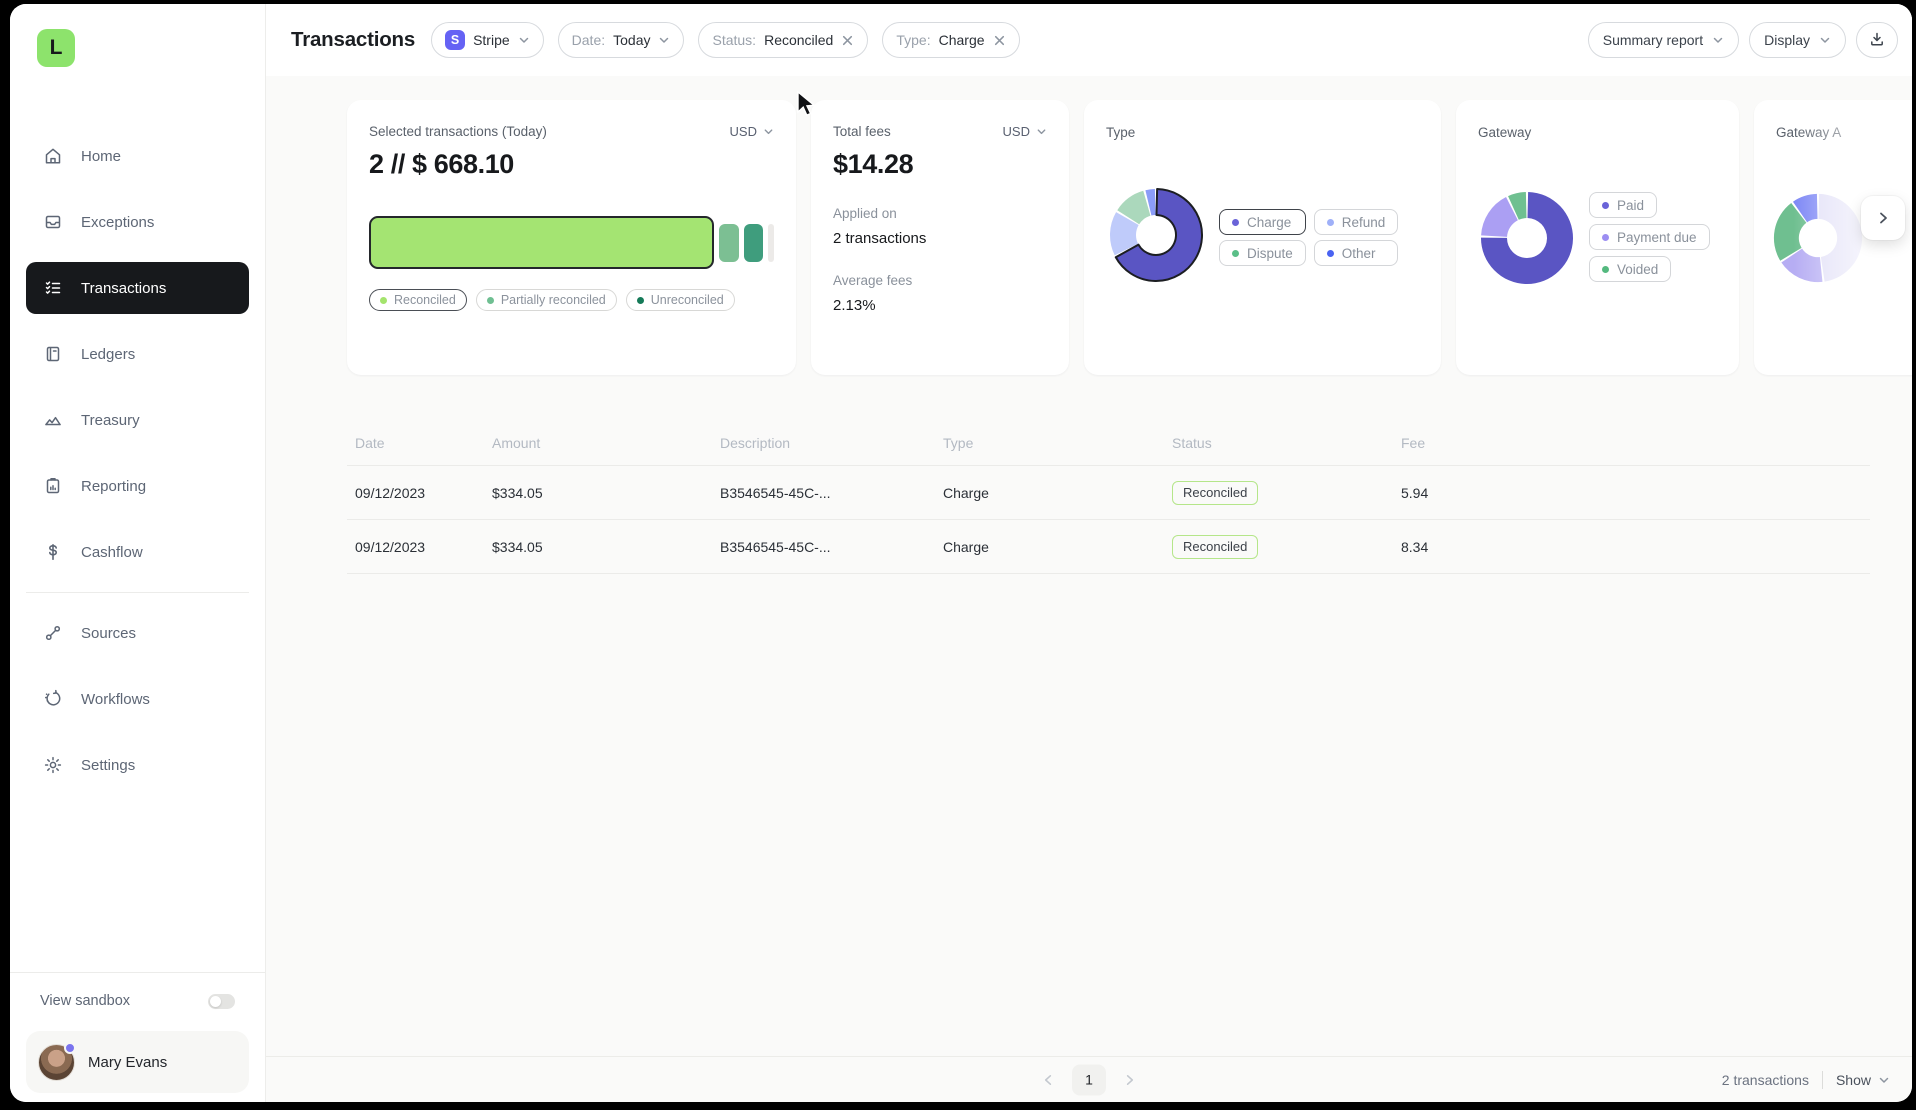  What do you see at coordinates (1853, 1079) in the screenshot?
I see `show-label: Show` at bounding box center [1853, 1079].